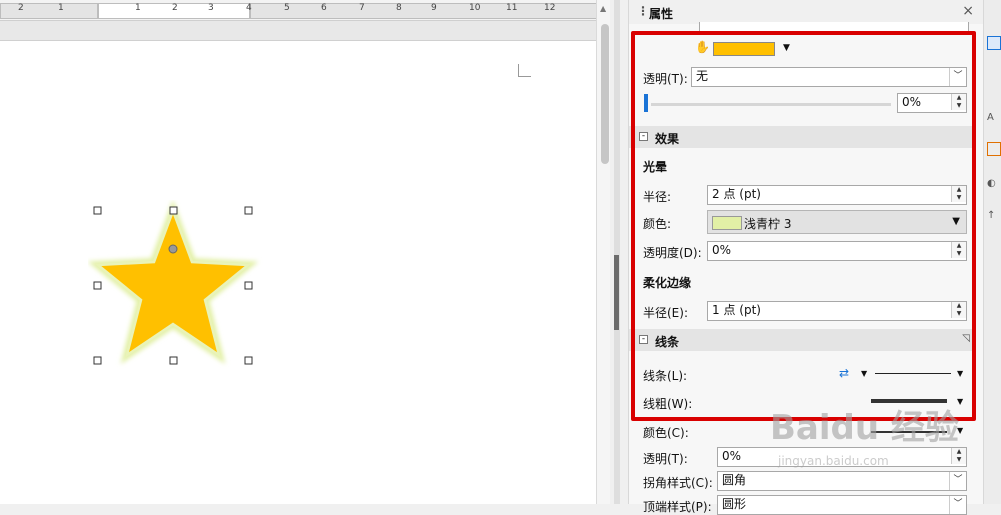 The width and height of the screenshot is (1001, 515). Describe the element at coordinates (362, 8) in the screenshot. I see `ruler-label: 7` at that location.